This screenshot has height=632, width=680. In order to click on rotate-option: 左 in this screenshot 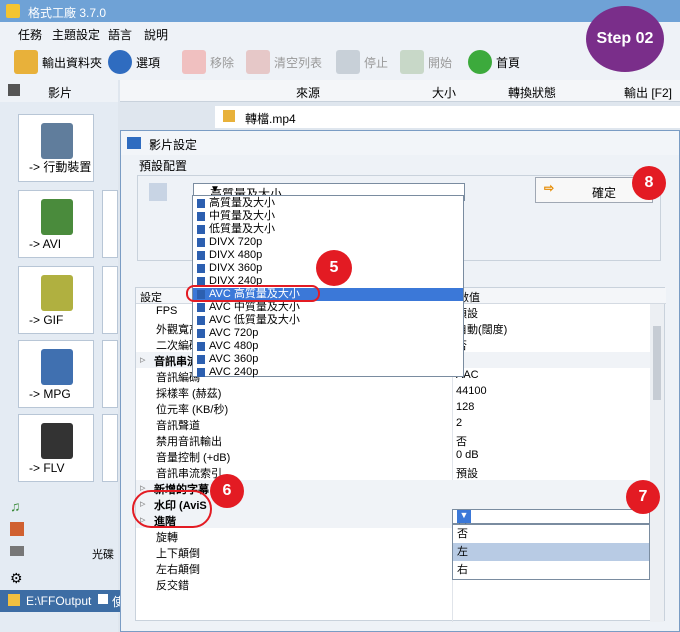, I will do `click(551, 552)`.